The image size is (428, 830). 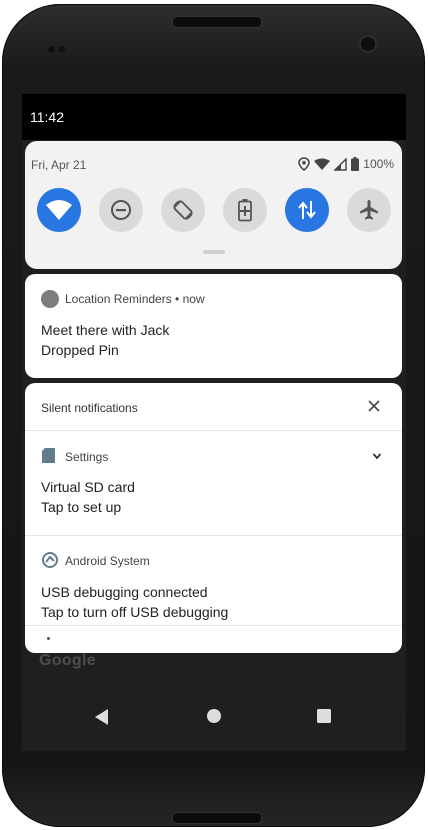 I want to click on android-system-notification-text: Tap to turn off USB debugging, so click(x=135, y=612).